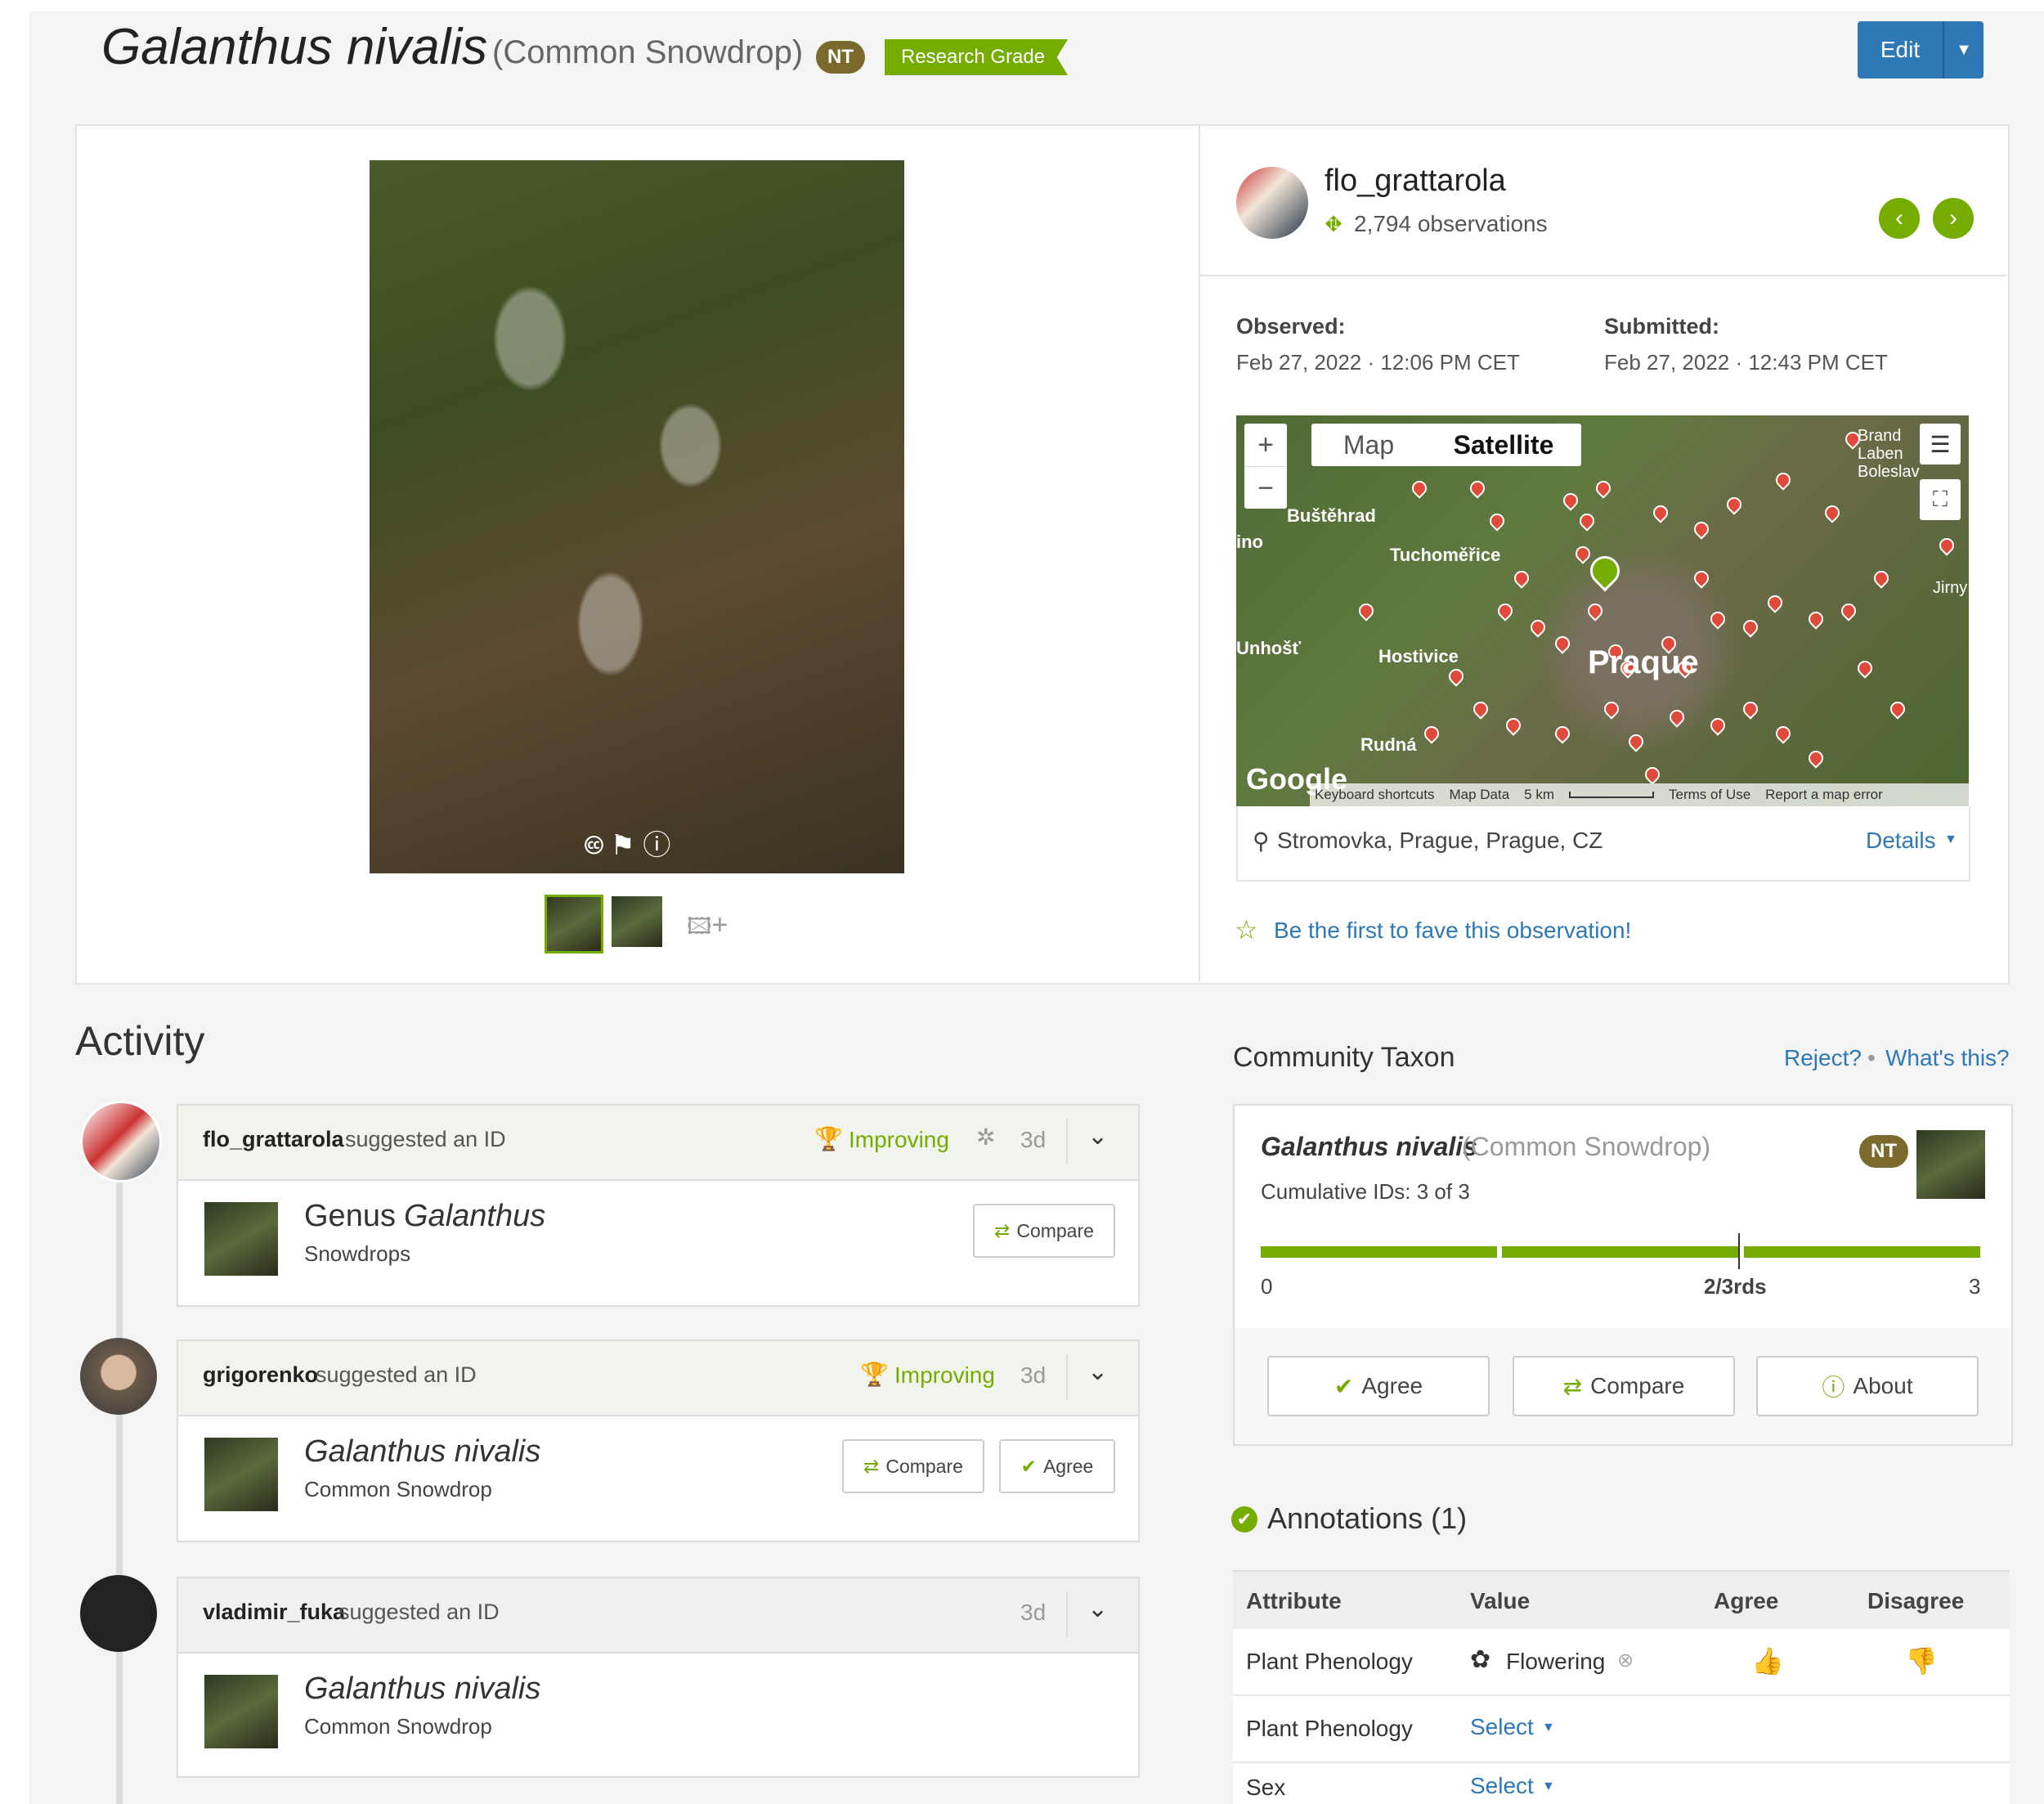  Describe the element at coordinates (398, 1726) in the screenshot. I see `taxon-common-name: Common Snowdrop` at that location.